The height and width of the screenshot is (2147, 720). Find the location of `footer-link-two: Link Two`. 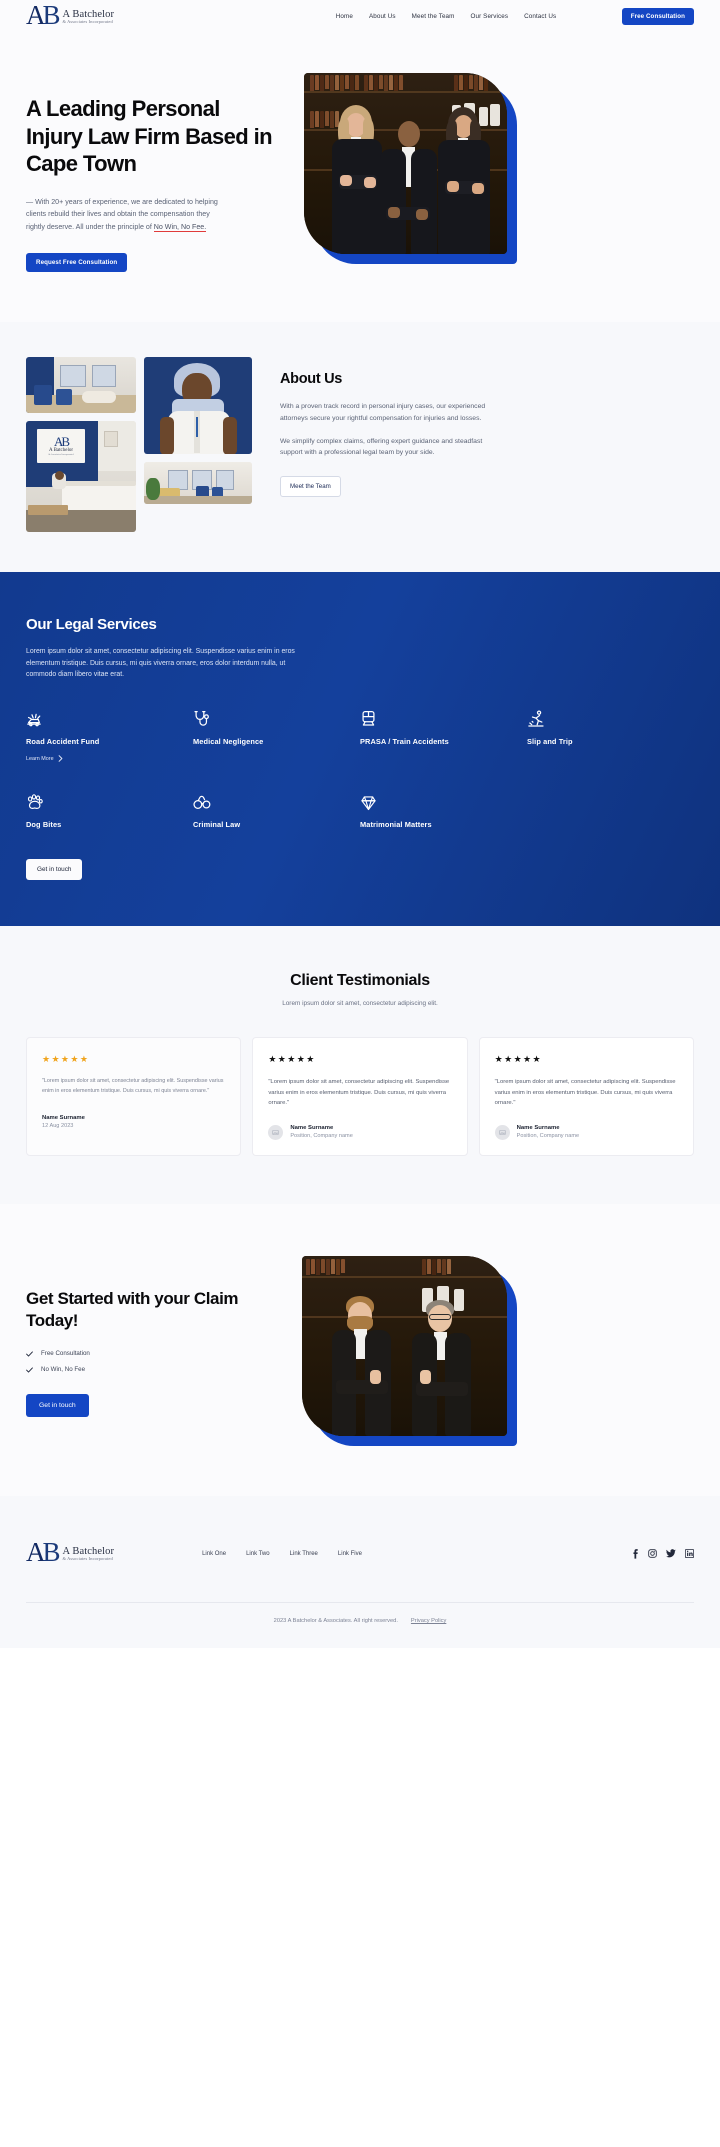

footer-link-two: Link Two is located at coordinates (258, 1554).